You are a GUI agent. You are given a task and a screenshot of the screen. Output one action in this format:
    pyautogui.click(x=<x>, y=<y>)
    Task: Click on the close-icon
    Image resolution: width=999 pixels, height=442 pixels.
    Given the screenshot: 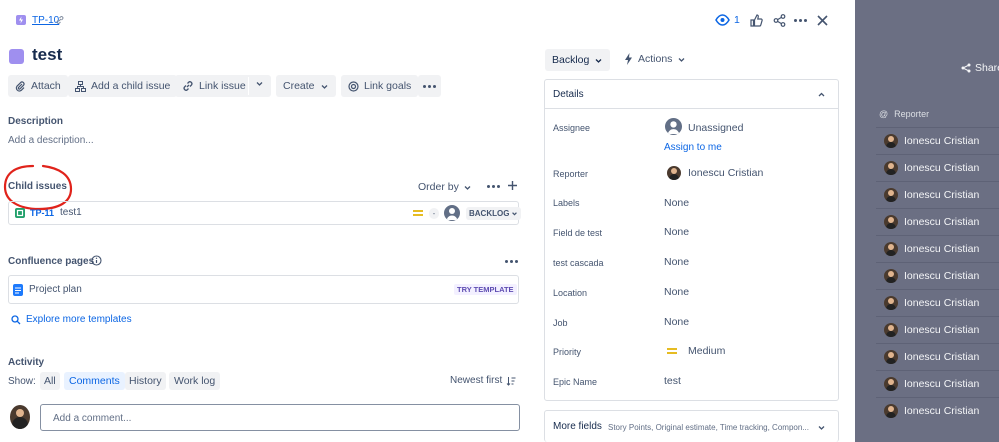 What is the action you would take?
    pyautogui.click(x=822, y=20)
    